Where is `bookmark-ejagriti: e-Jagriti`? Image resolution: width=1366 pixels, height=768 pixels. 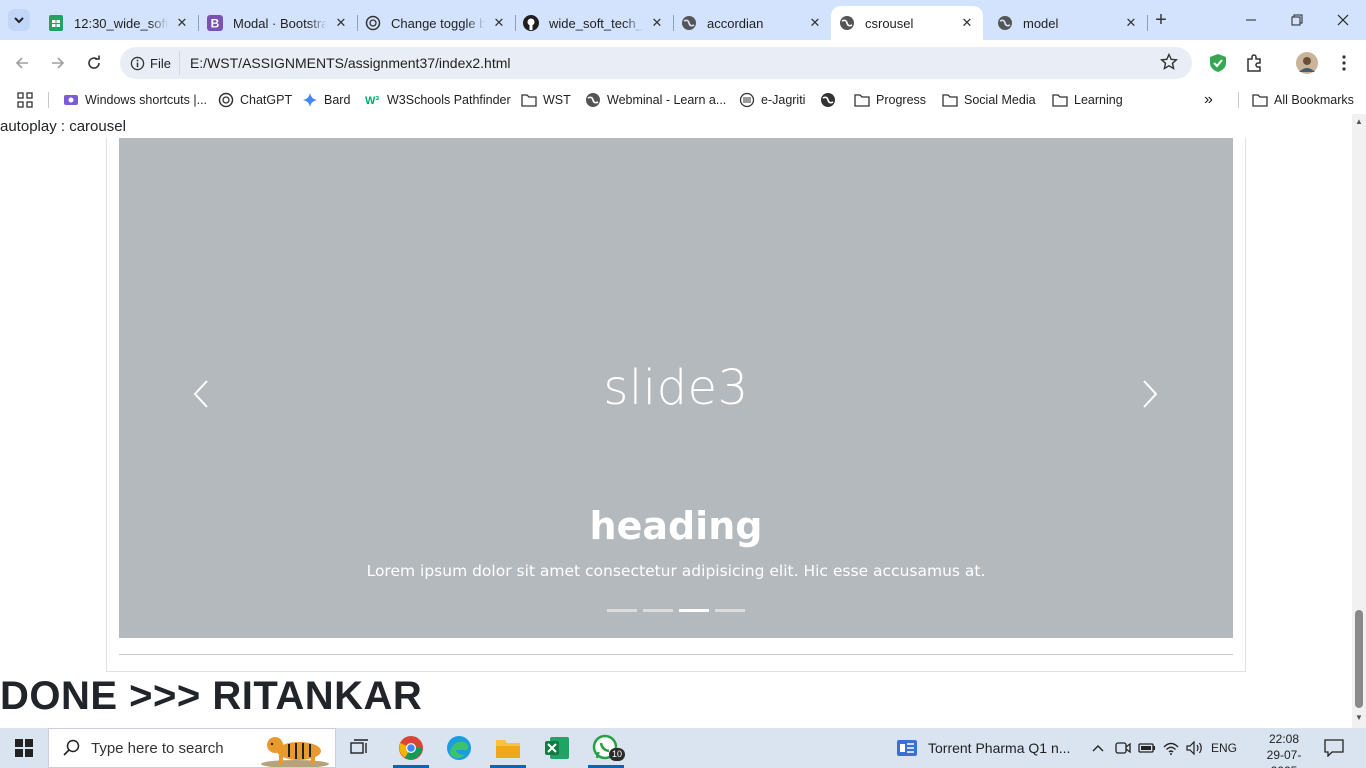
bookmark-ejagriti: e-Jagriti is located at coordinates (772, 100).